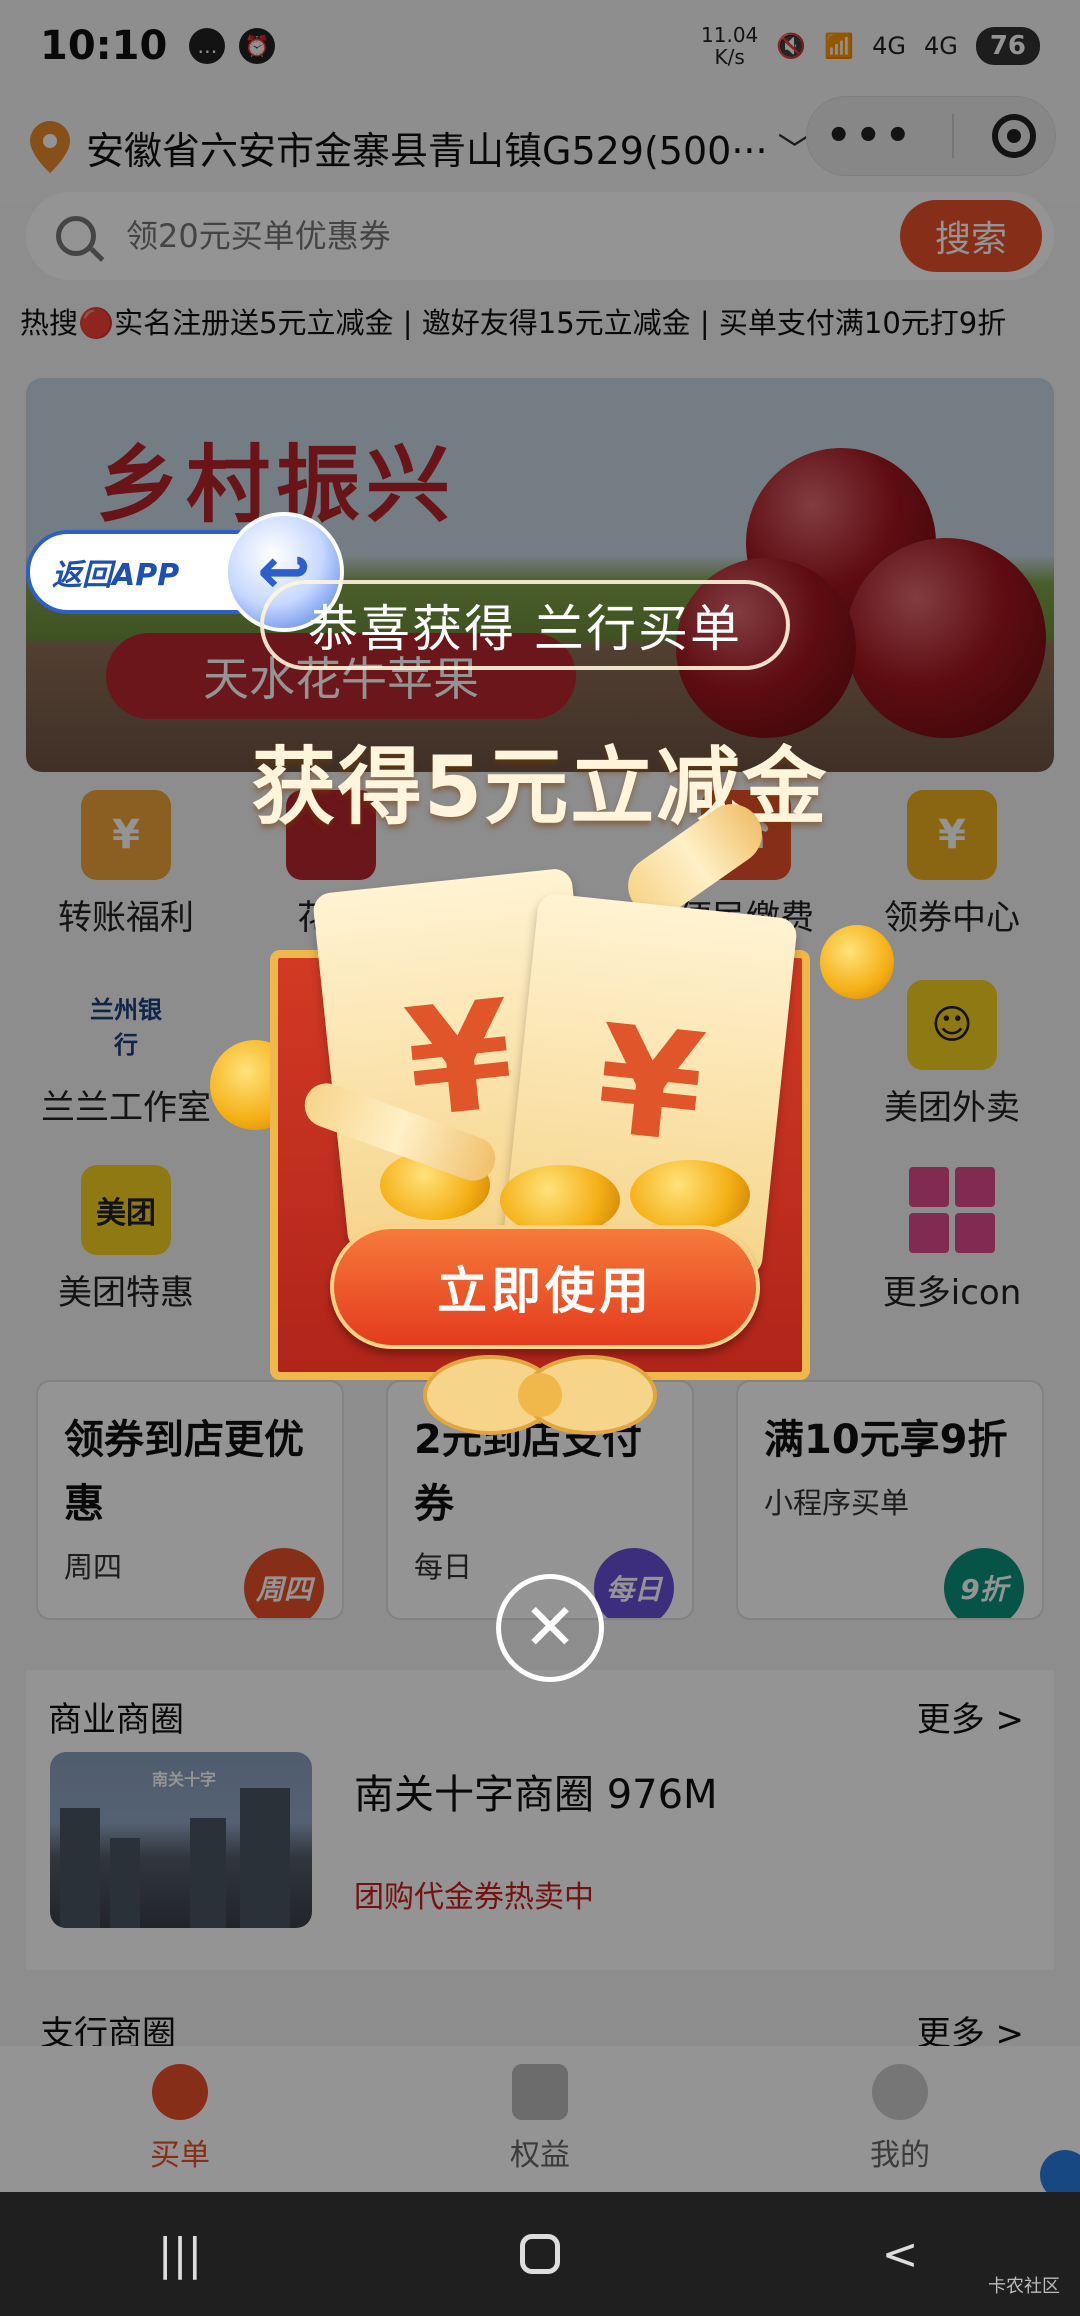 The image size is (1080, 2316). Describe the element at coordinates (540, 787) in the screenshot. I see `popup-reward-title: 获得5元立减金` at that location.